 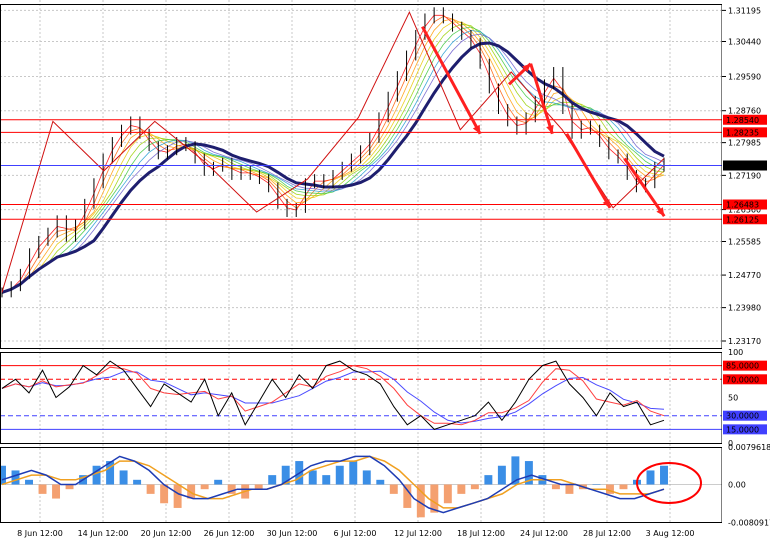 What do you see at coordinates (744, 175) in the screenshot?
I see `price-tick-label: 1.27190` at bounding box center [744, 175].